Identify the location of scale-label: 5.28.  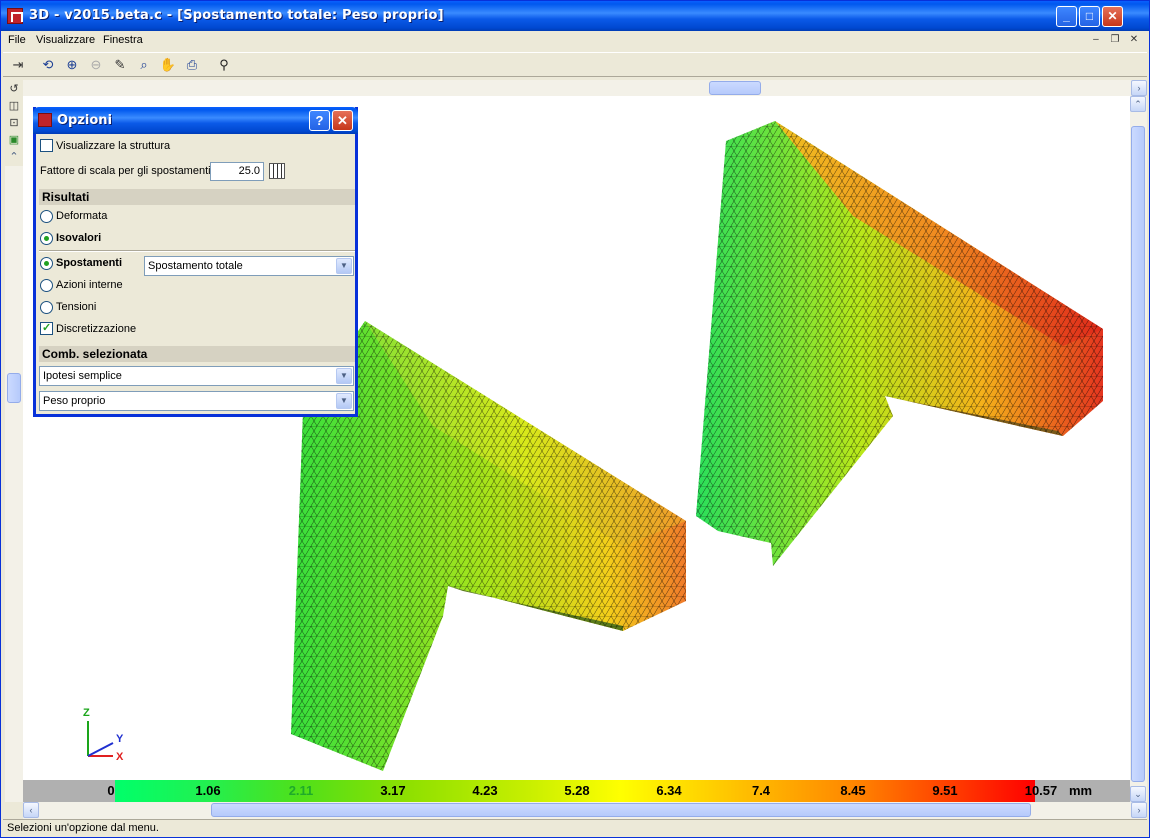
(577, 790).